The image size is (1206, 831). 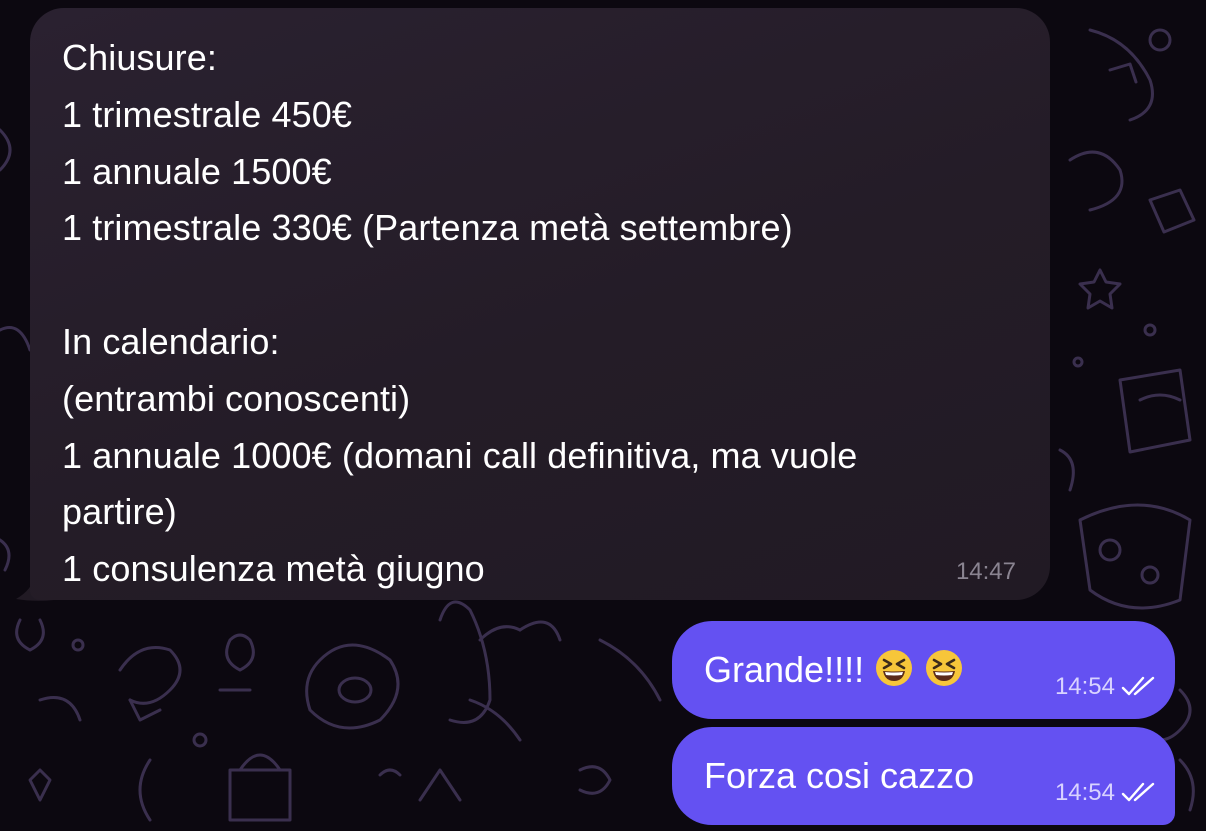 I want to click on message-line: partire), so click(x=119, y=512).